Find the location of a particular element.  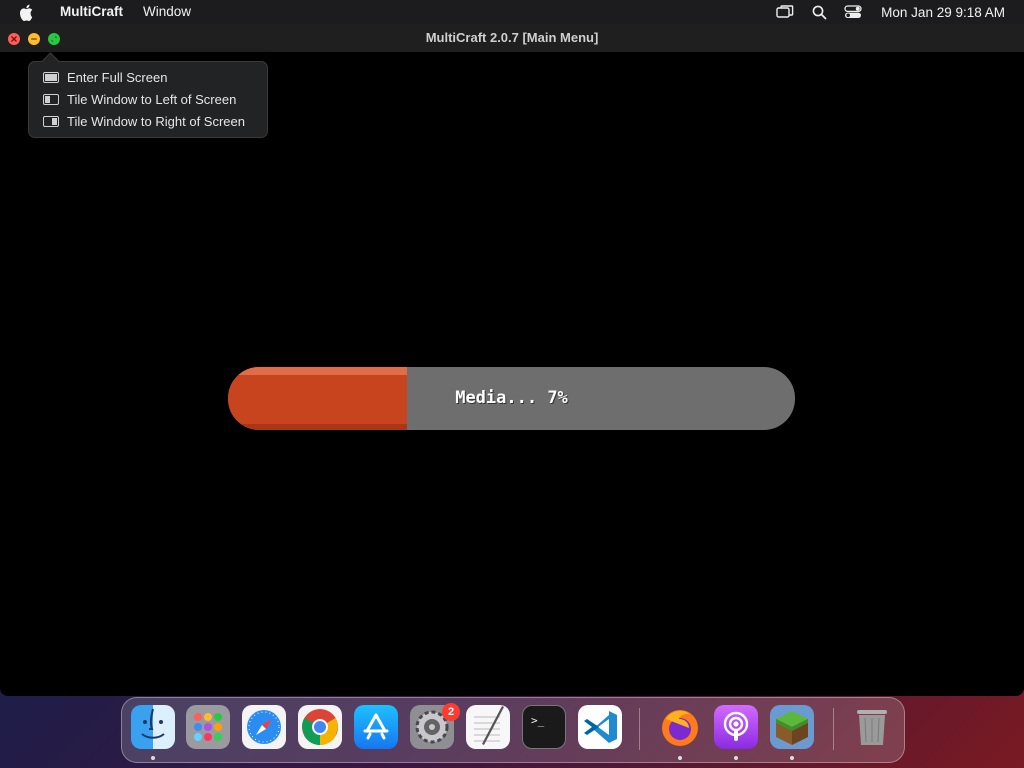

loading-progress-bar: Media... 7% is located at coordinates (511, 398).